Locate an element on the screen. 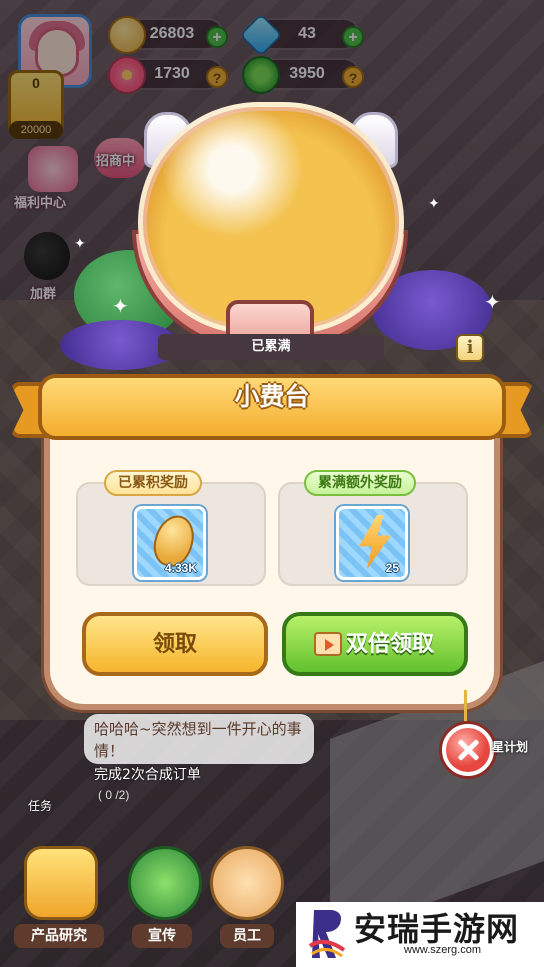 This screenshot has height=967, width=544. task-label: 任务 is located at coordinates (40, 806).